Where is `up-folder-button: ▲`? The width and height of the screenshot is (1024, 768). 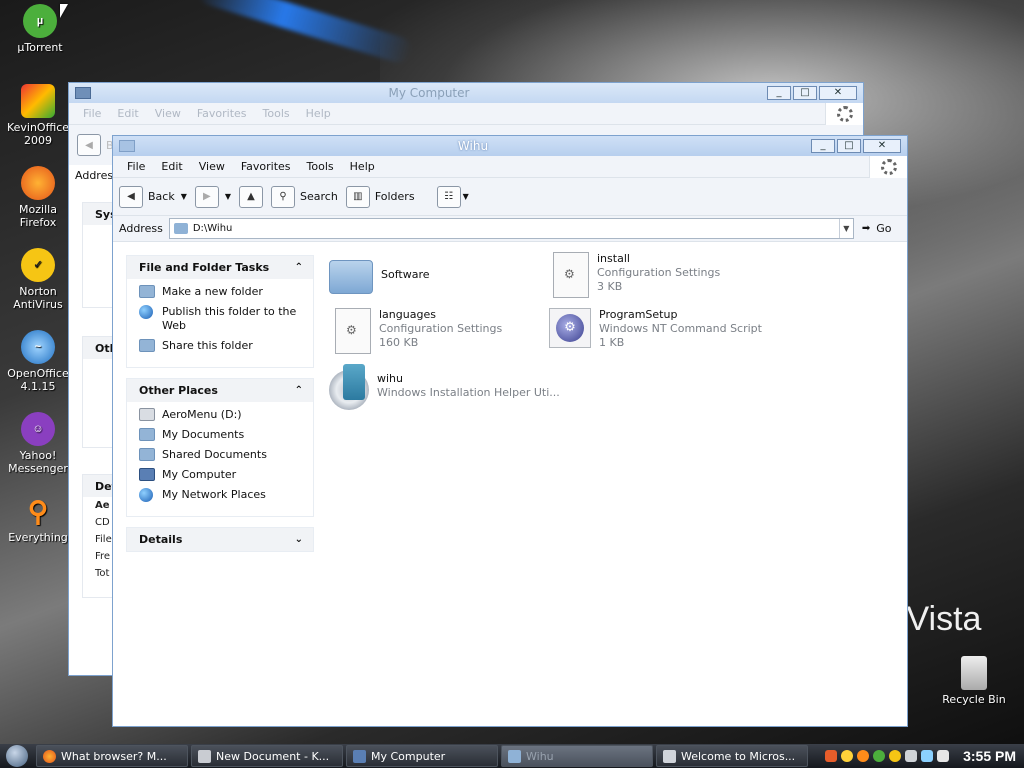
up-folder-button: ▲ is located at coordinates (251, 196).